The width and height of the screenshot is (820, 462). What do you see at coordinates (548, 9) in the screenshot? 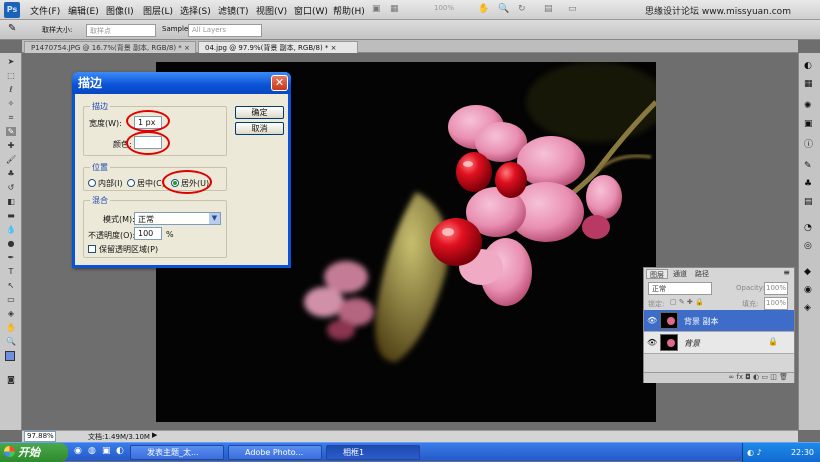
I see `arrange-icon: ▤` at bounding box center [548, 9].